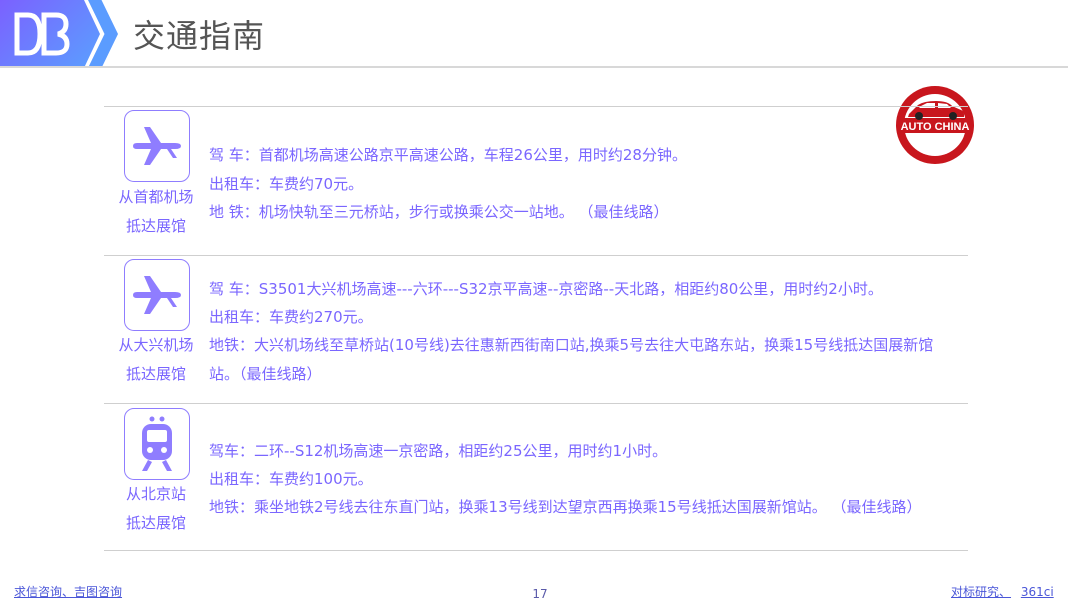  What do you see at coordinates (156, 197) in the screenshot?
I see `caption-line: 从首都机场` at bounding box center [156, 197].